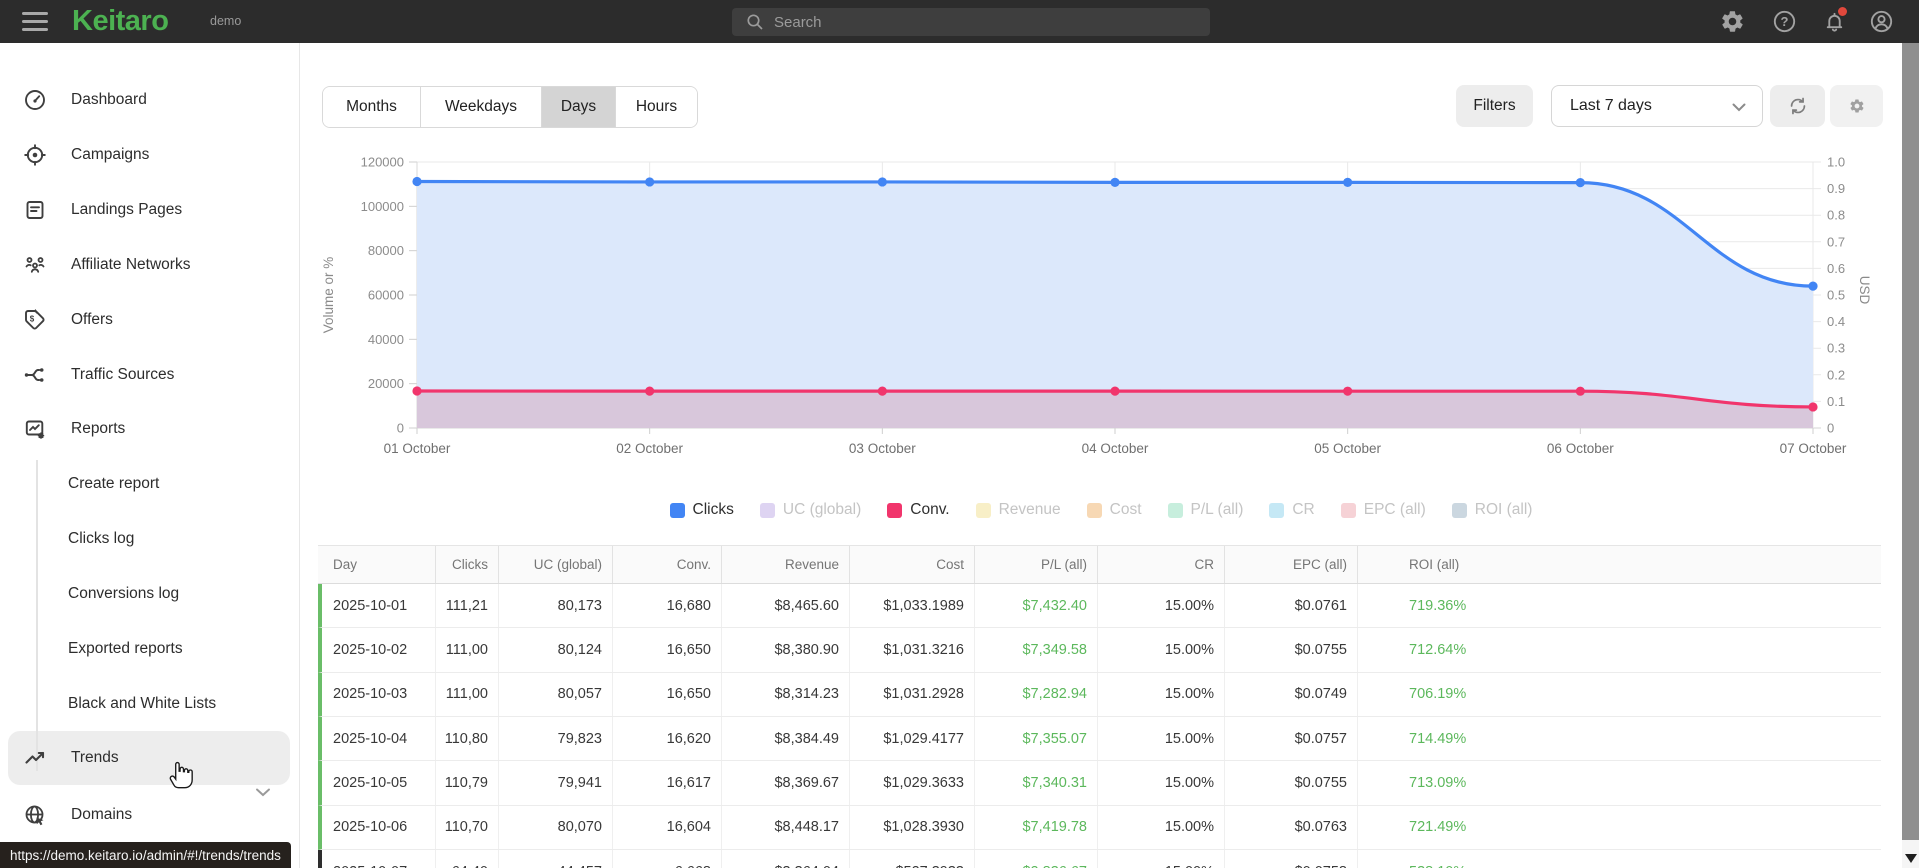 The image size is (1919, 868). Describe the element at coordinates (912, 564) in the screenshot. I see `column-header-cost: Cost` at that location.